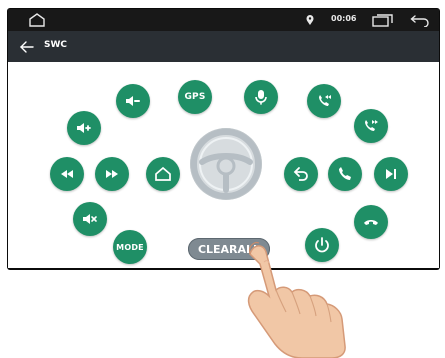  I want to click on phone-icon, so click(345, 173).